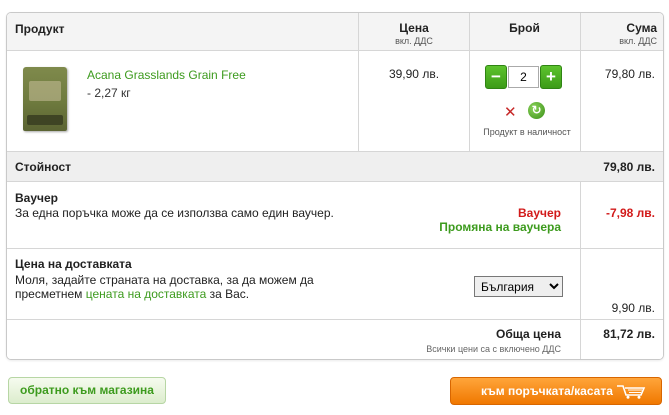 This screenshot has height=415, width=669. I want to click on product-price: 39,90 лв., so click(414, 74).